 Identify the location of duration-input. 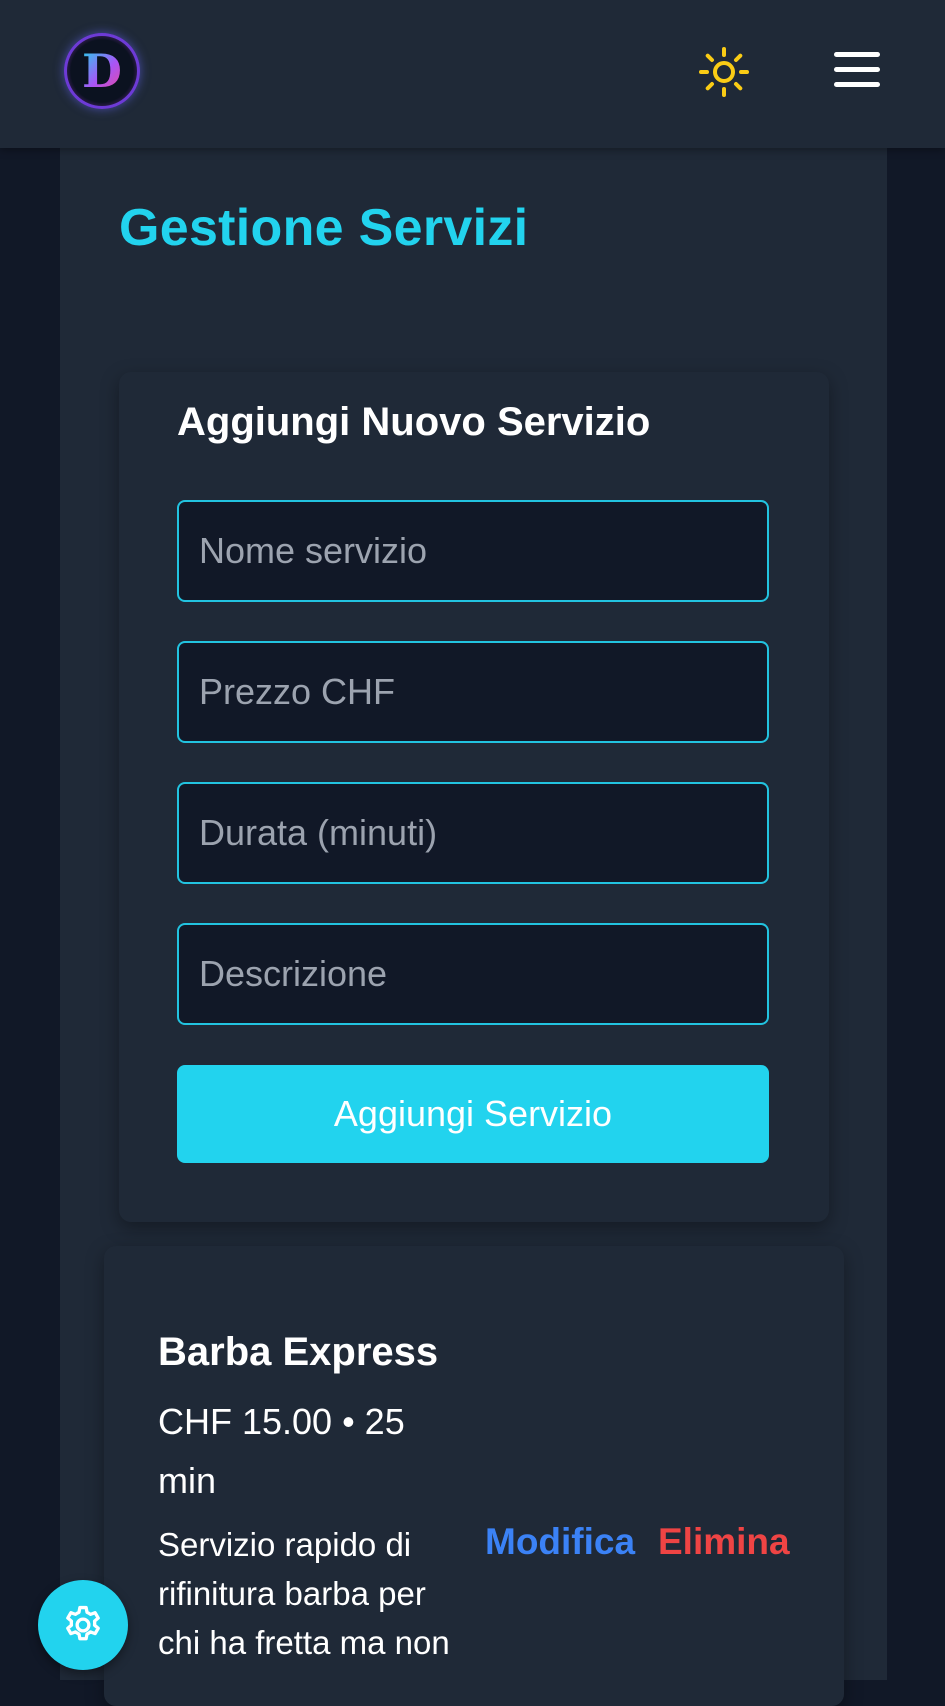
(473, 833).